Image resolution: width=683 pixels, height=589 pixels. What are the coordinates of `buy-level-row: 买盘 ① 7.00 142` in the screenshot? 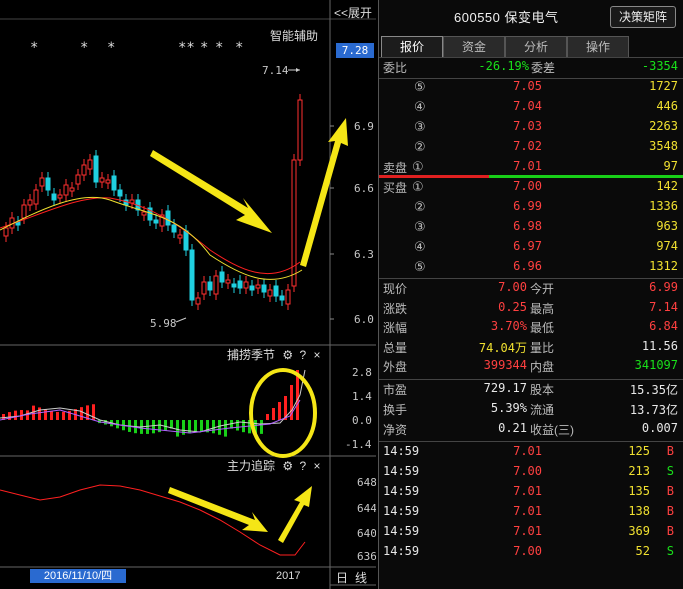 It's located at (531, 189).